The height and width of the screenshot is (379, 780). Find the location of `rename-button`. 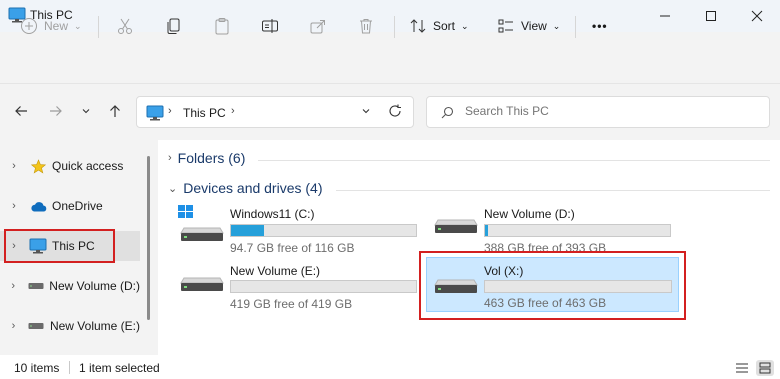

rename-button is located at coordinates (270, 26).